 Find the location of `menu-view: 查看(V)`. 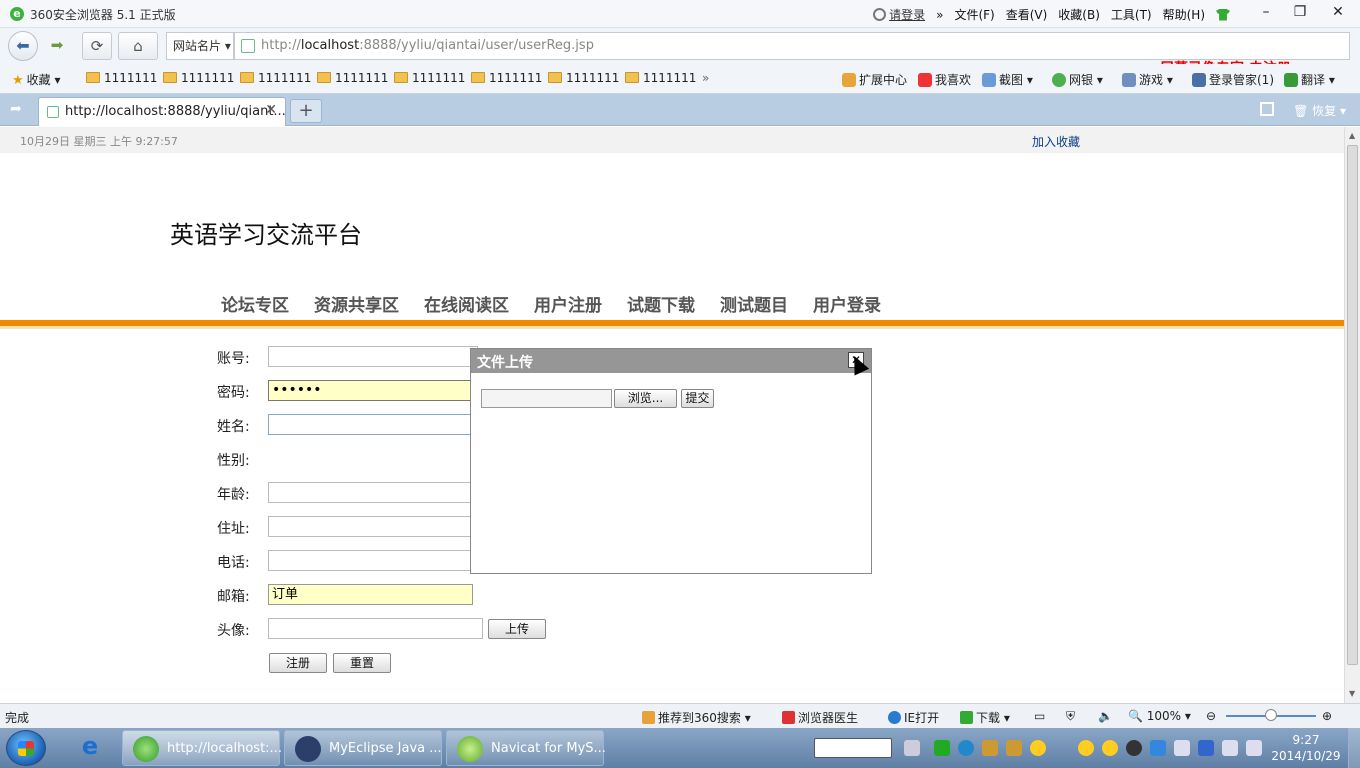

menu-view: 查看(V) is located at coordinates (1027, 14).